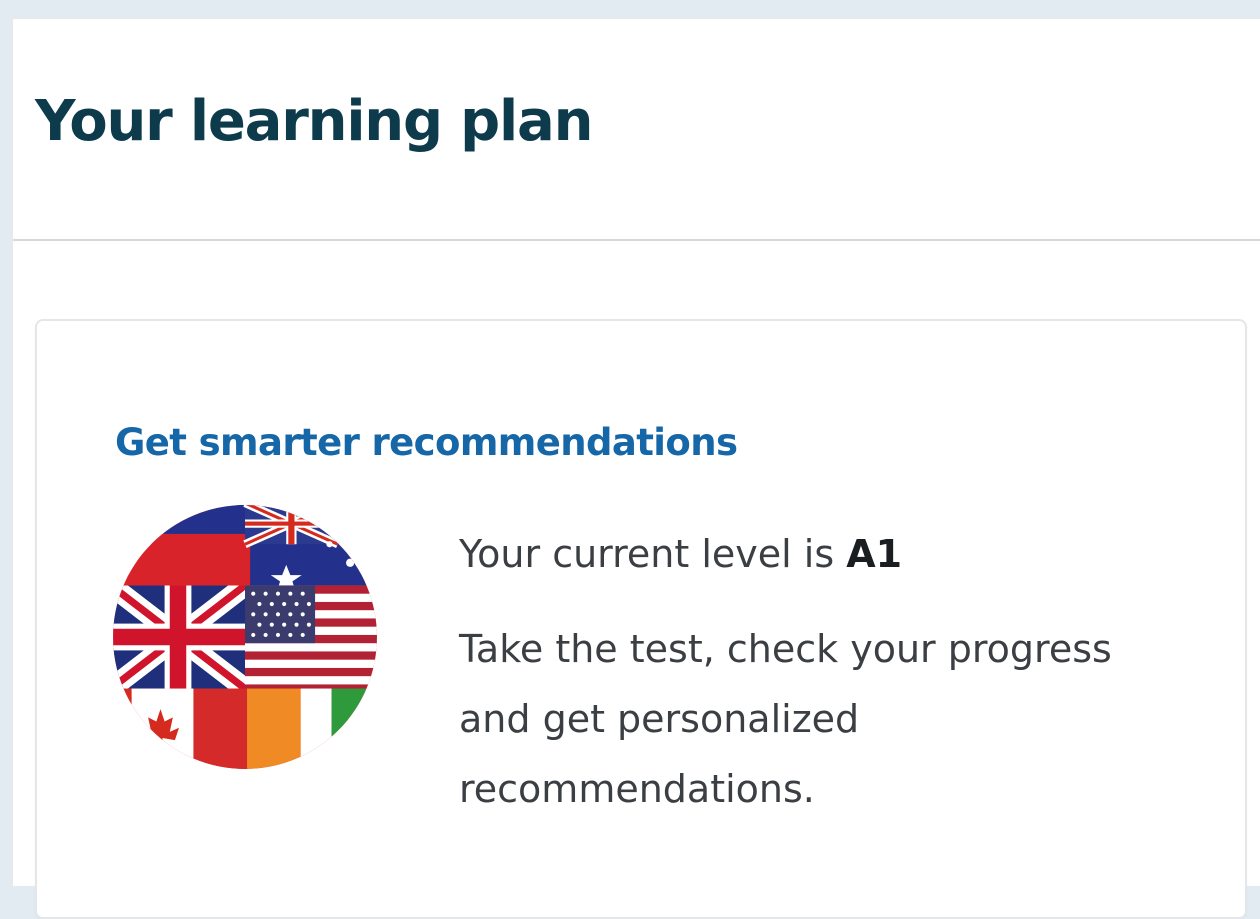 The image size is (1260, 919). Describe the element at coordinates (426, 442) in the screenshot. I see `card-heading: Get smarter recommendations` at that location.